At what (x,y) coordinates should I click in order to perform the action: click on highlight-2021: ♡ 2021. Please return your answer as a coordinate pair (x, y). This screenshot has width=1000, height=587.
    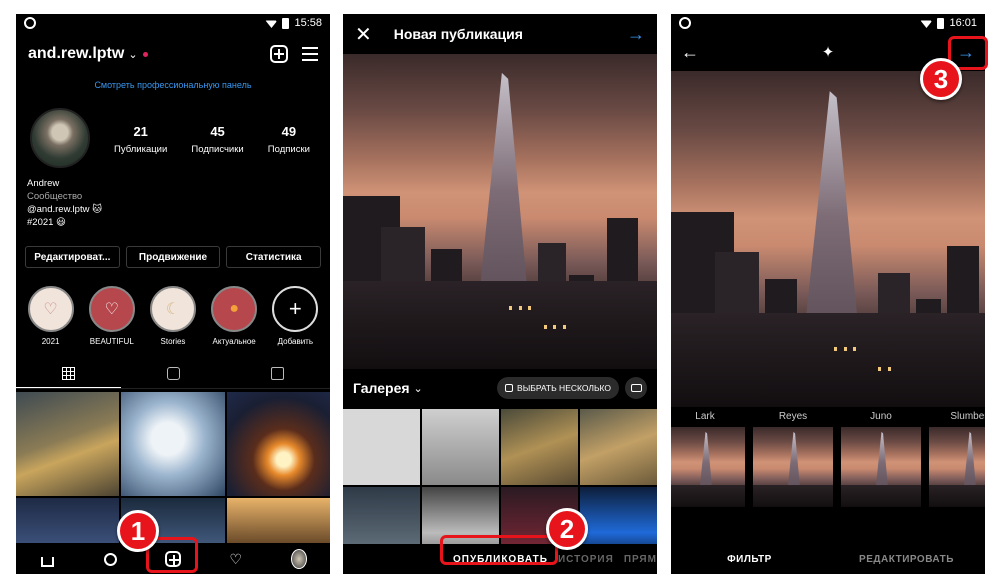
    Looking at the image, I should click on (51, 316).